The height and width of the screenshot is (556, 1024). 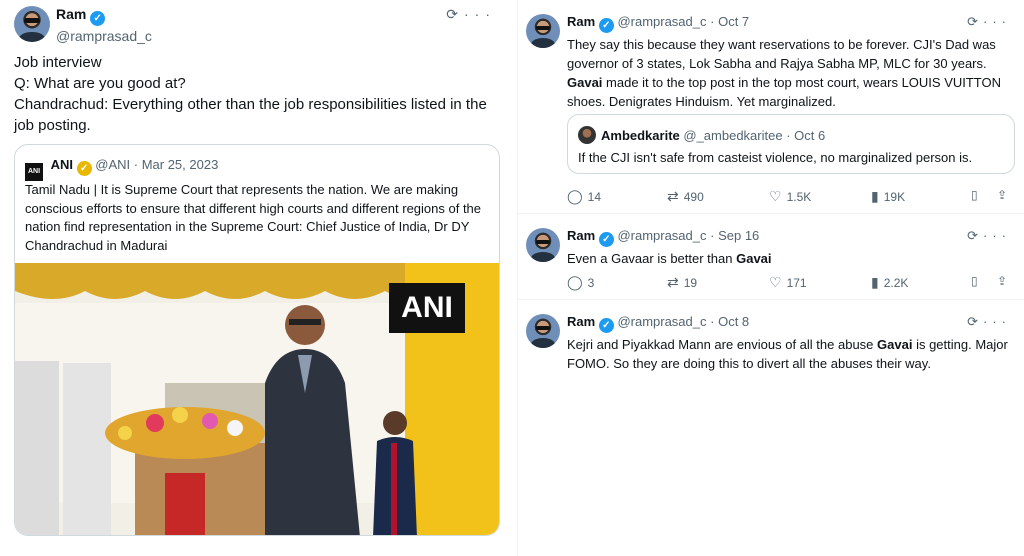 What do you see at coordinates (176, 164) in the screenshot?
I see `quoted-date: · Mar 25, 2023` at bounding box center [176, 164].